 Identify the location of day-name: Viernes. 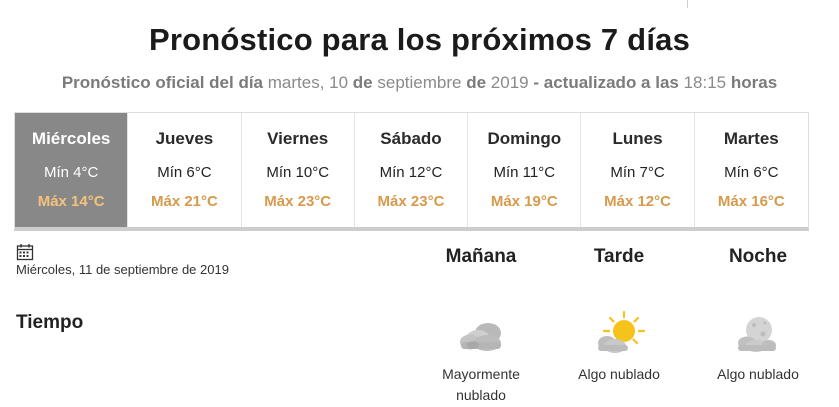
(298, 138).